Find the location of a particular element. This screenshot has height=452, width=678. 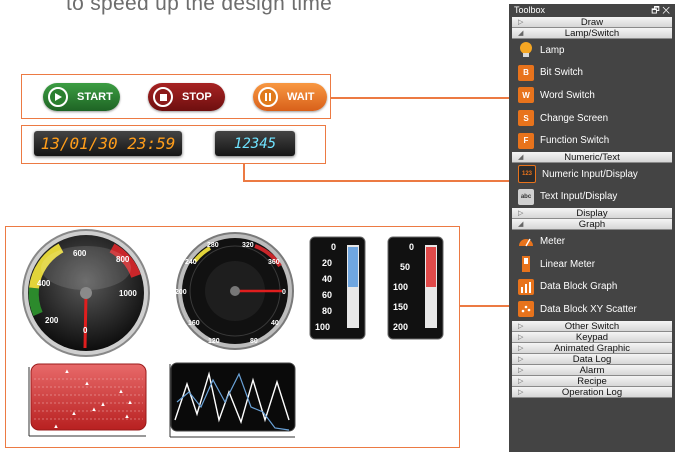

section-alarm: ▷ Alarm is located at coordinates (592, 370).